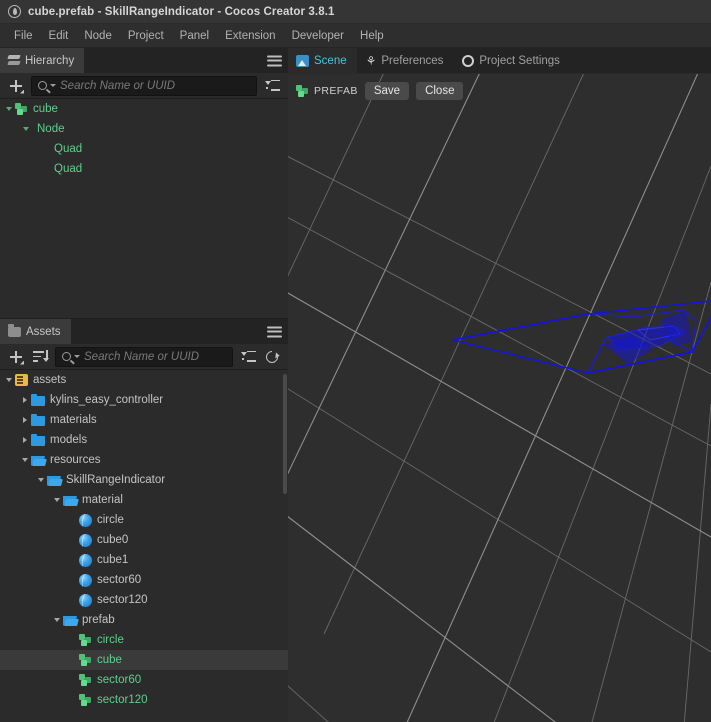 The width and height of the screenshot is (711, 722). I want to click on sort-icon, so click(40, 357).